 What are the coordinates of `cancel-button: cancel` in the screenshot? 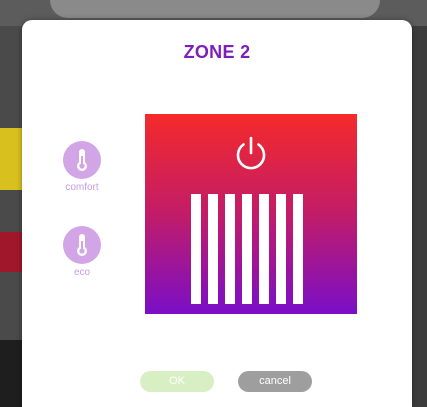 It's located at (275, 381).